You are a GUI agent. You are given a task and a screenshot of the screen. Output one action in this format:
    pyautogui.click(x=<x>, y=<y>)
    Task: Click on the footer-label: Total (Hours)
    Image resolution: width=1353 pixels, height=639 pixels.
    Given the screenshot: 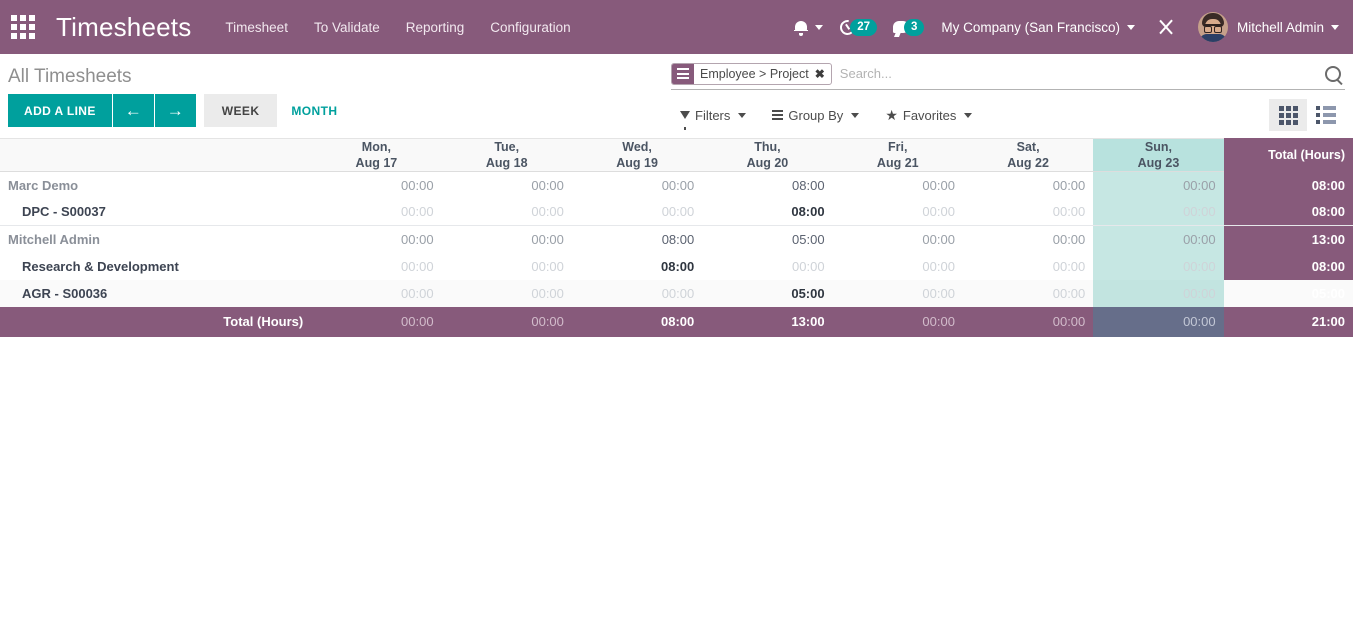 What is the action you would take?
    pyautogui.click(x=156, y=321)
    